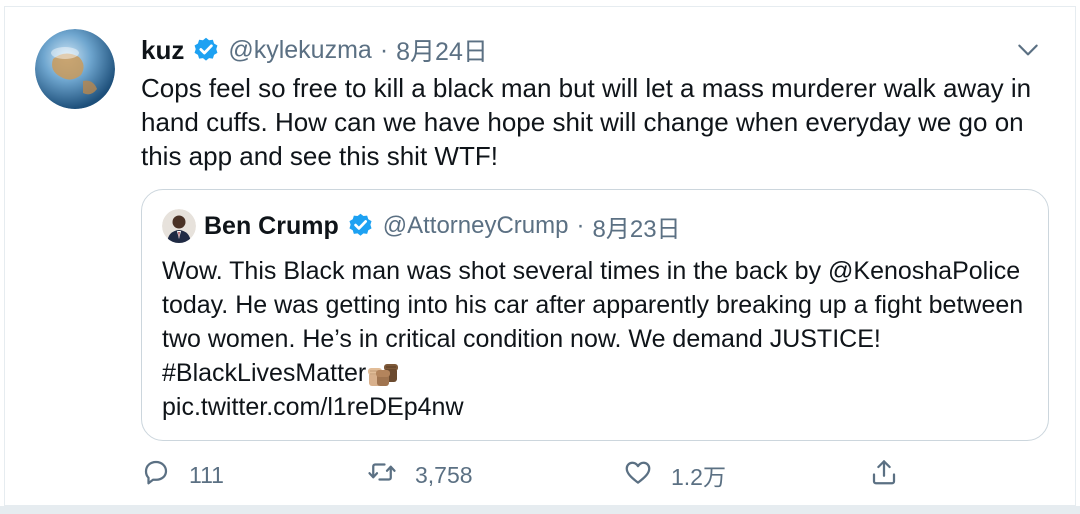 This screenshot has width=1080, height=514. I want to click on quoted-avatar-image, so click(179, 226).